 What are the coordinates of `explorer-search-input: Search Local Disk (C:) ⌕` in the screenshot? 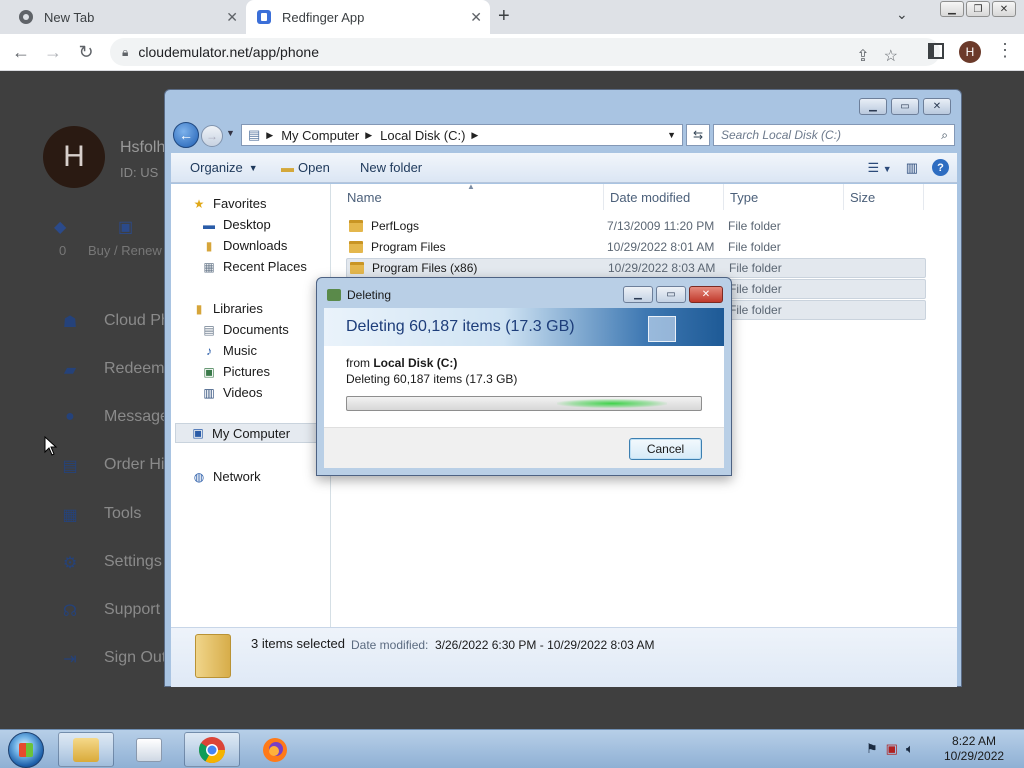 It's located at (834, 135).